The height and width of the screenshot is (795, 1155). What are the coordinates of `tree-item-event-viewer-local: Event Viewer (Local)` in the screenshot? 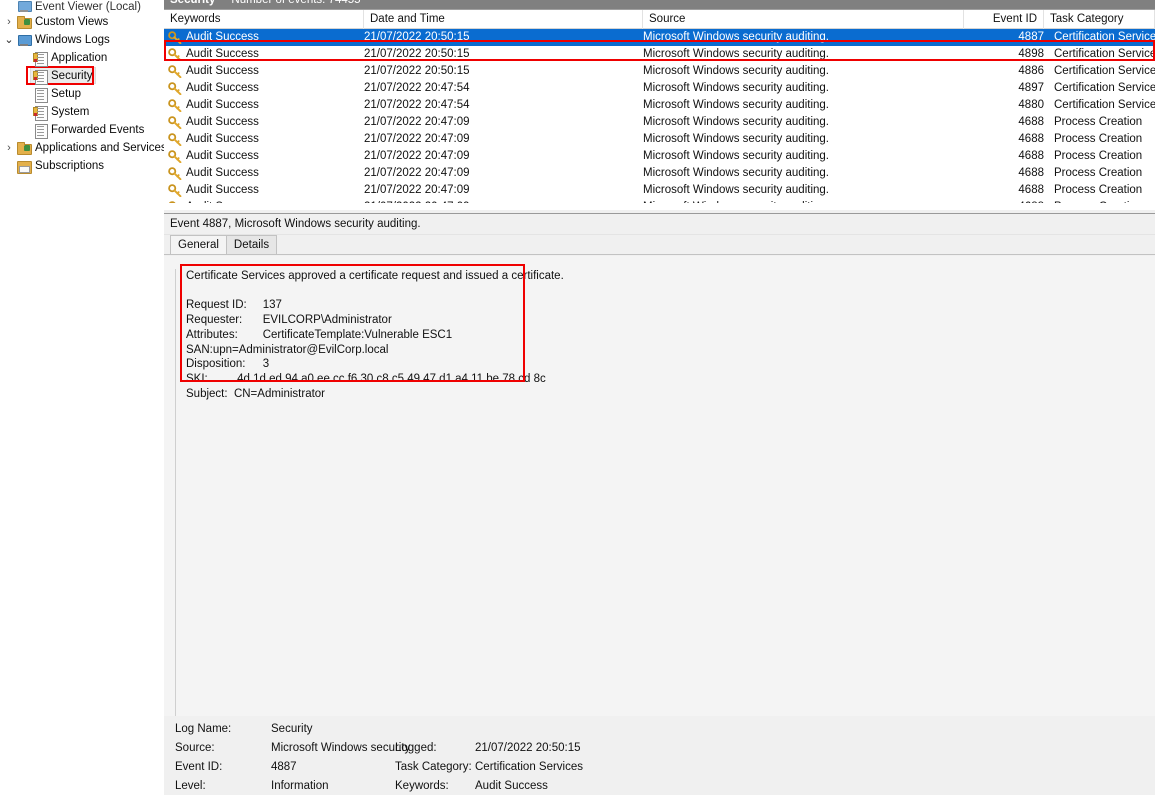 It's located at (82, 6).